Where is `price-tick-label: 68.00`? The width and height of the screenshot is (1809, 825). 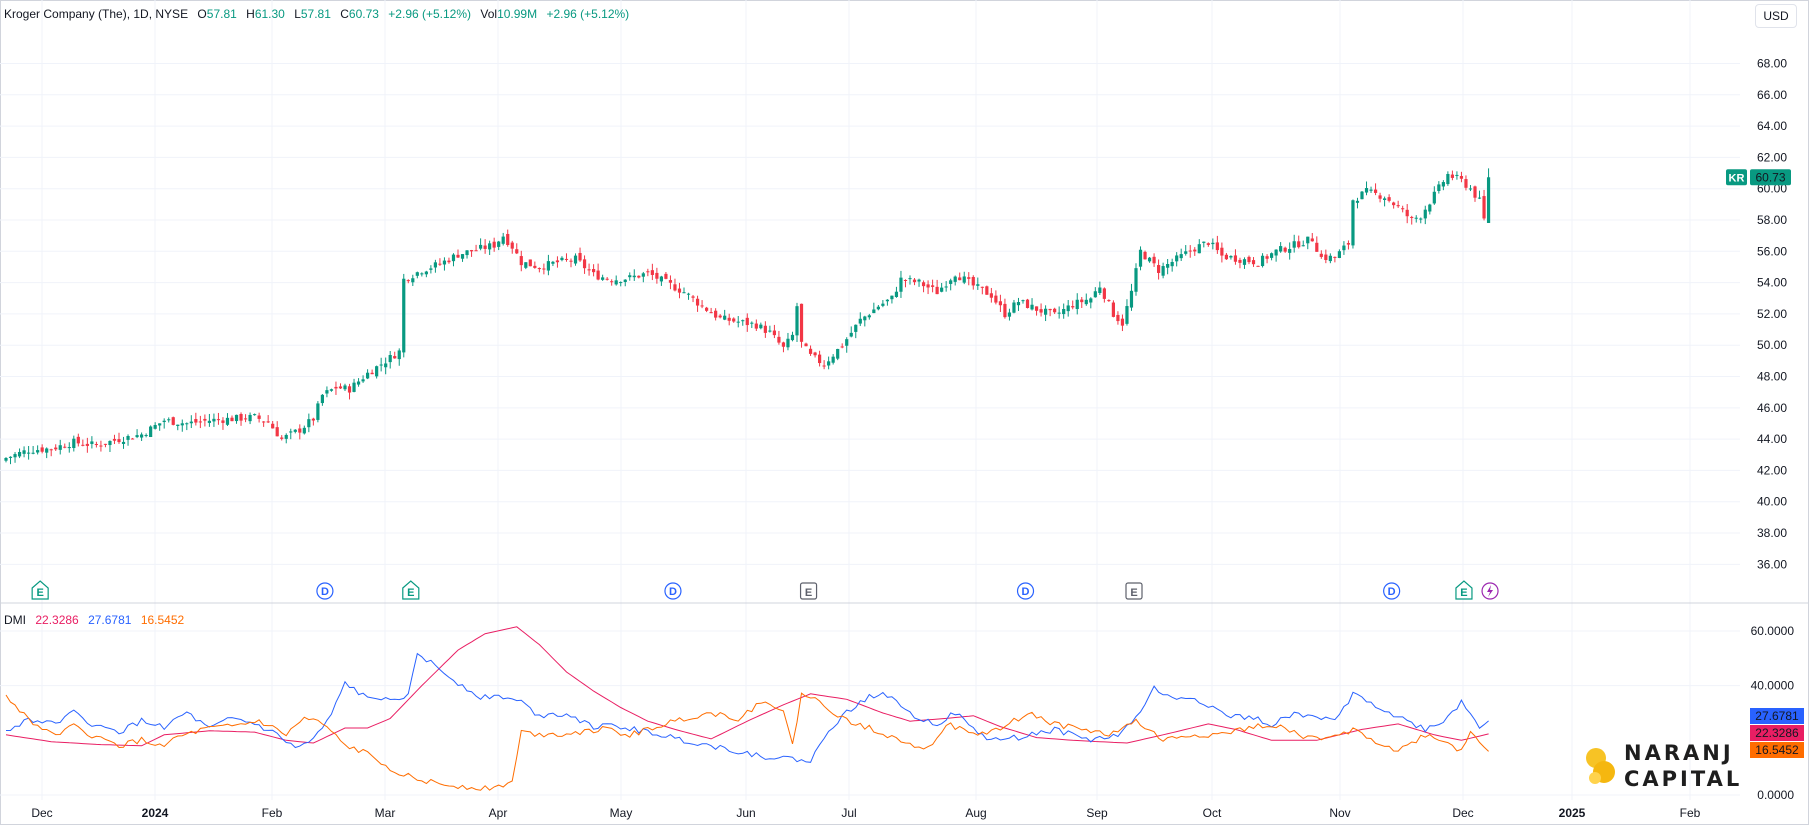
price-tick-label: 68.00 is located at coordinates (1772, 63).